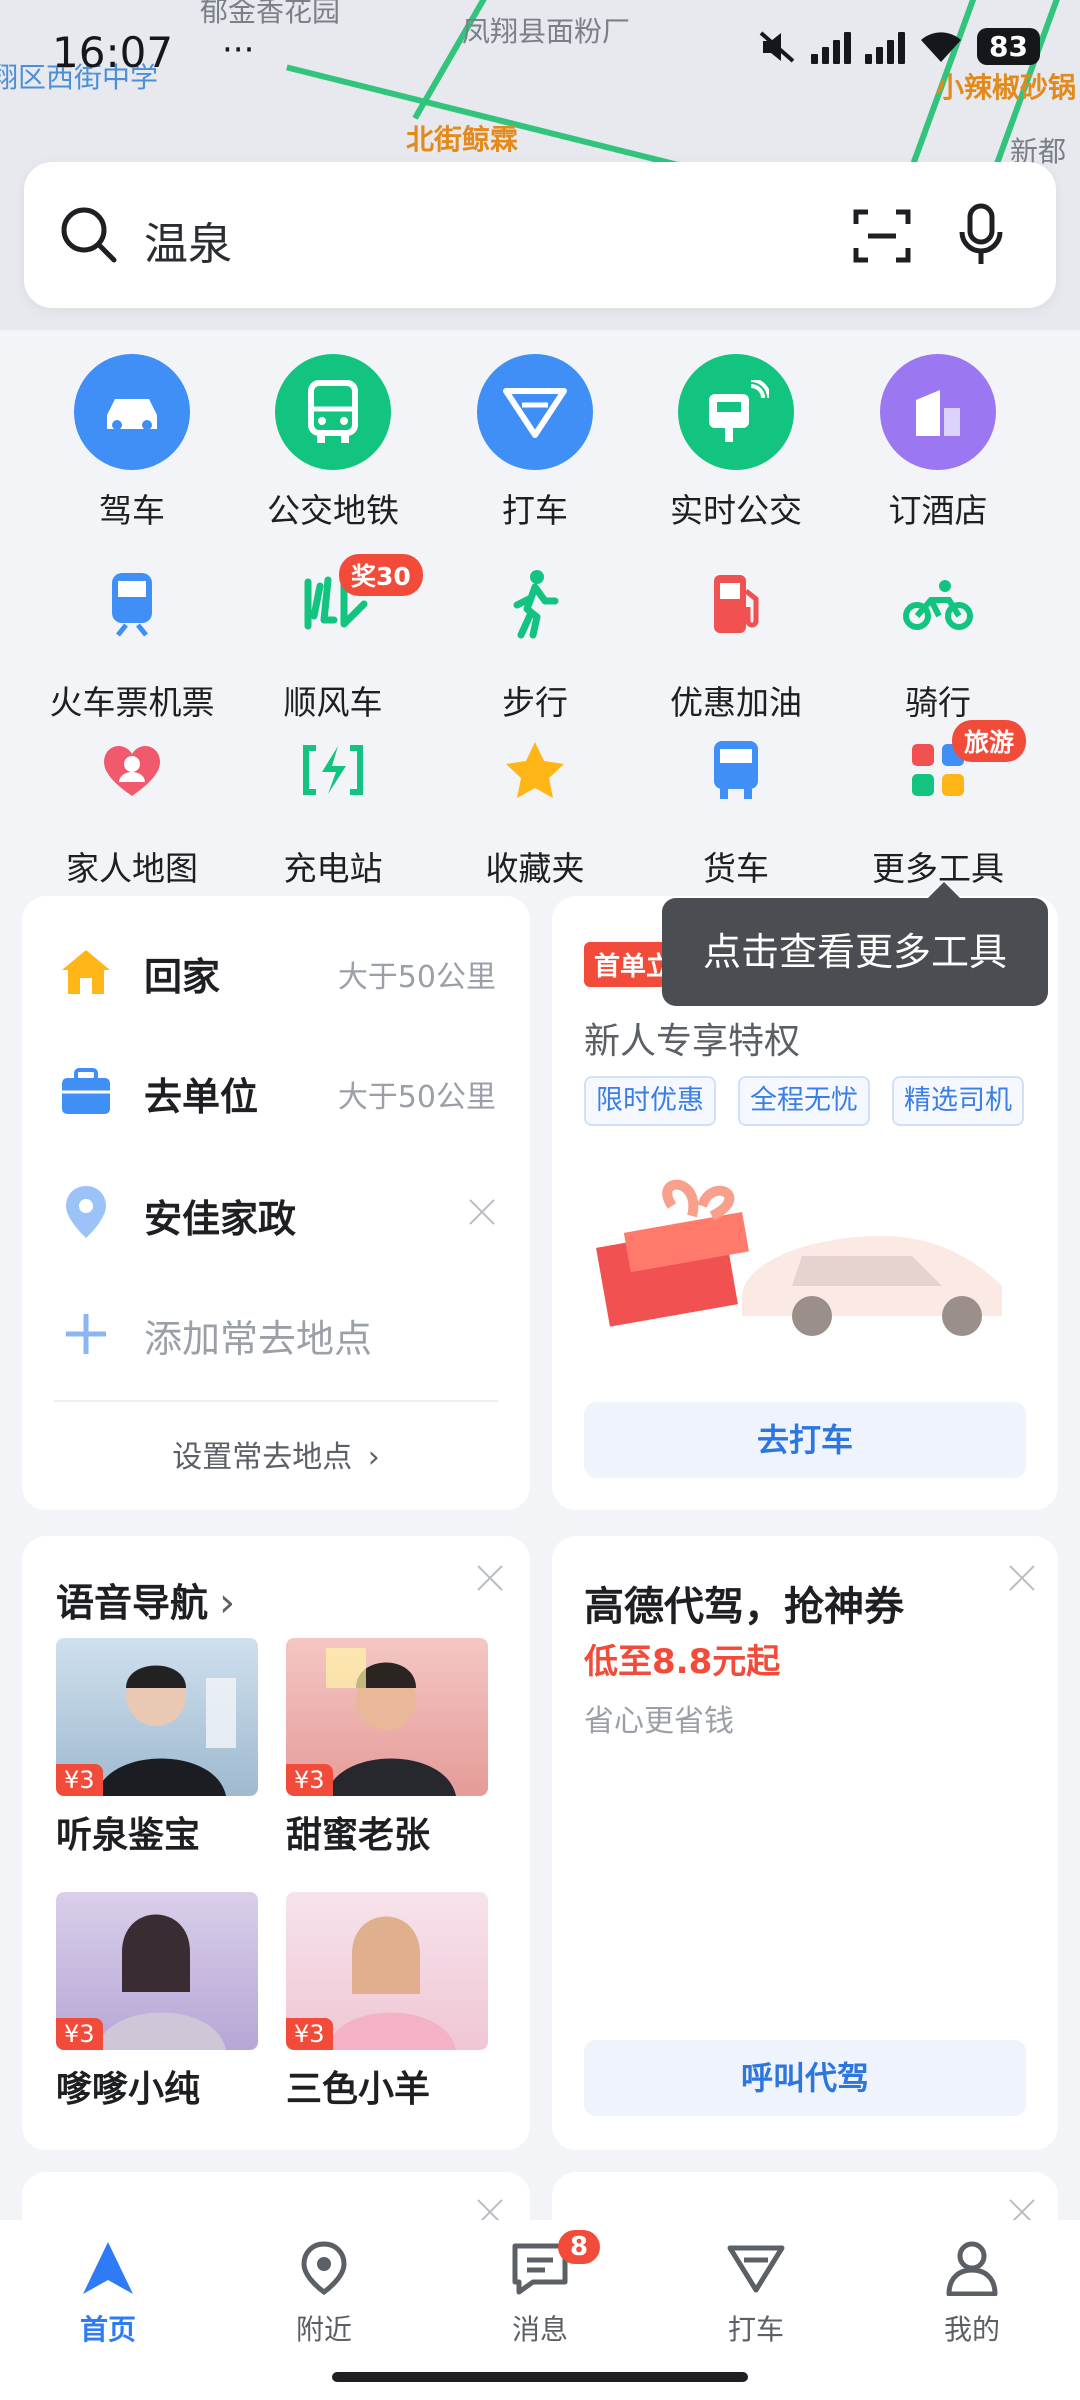 This screenshot has width=1080, height=2400. I want to click on set-places-link: 设置常去地点 ›, so click(276, 1454).